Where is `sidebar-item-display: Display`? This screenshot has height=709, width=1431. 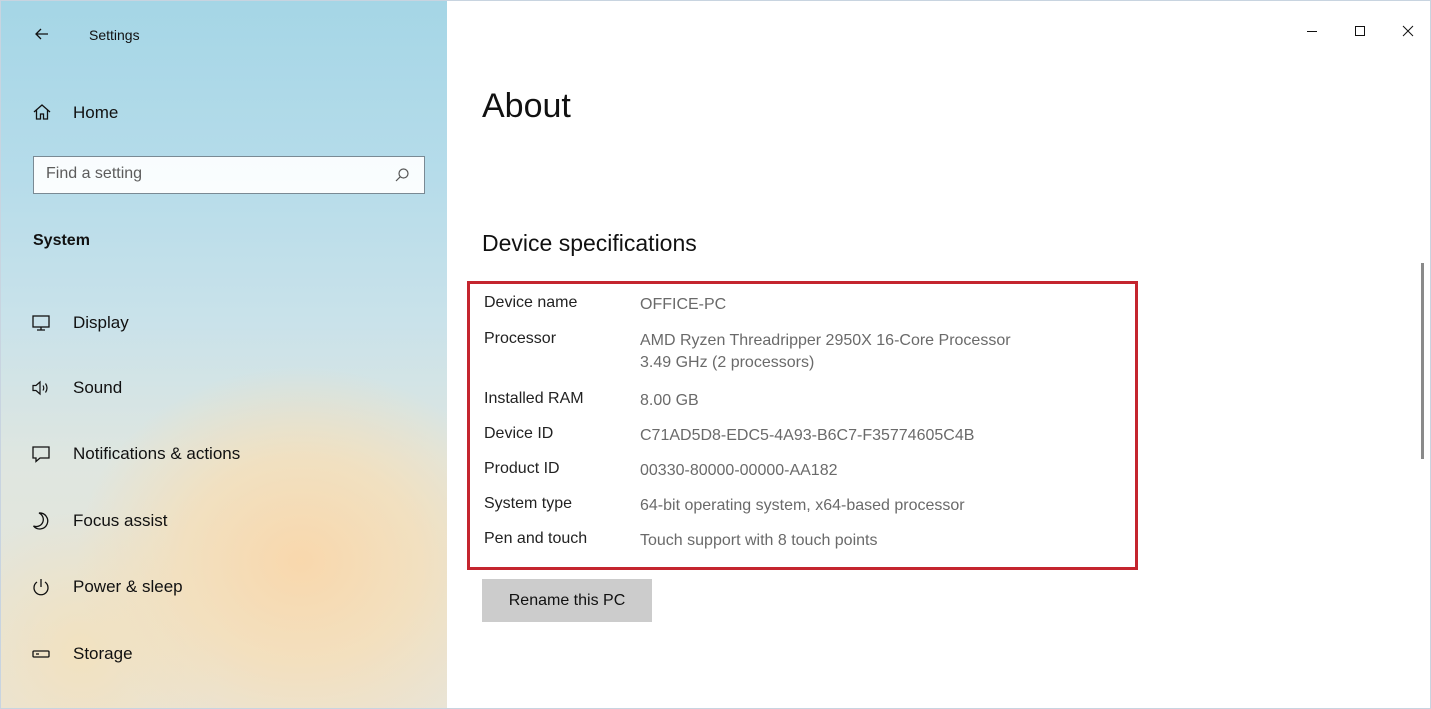
sidebar-item-display: Display is located at coordinates (224, 323).